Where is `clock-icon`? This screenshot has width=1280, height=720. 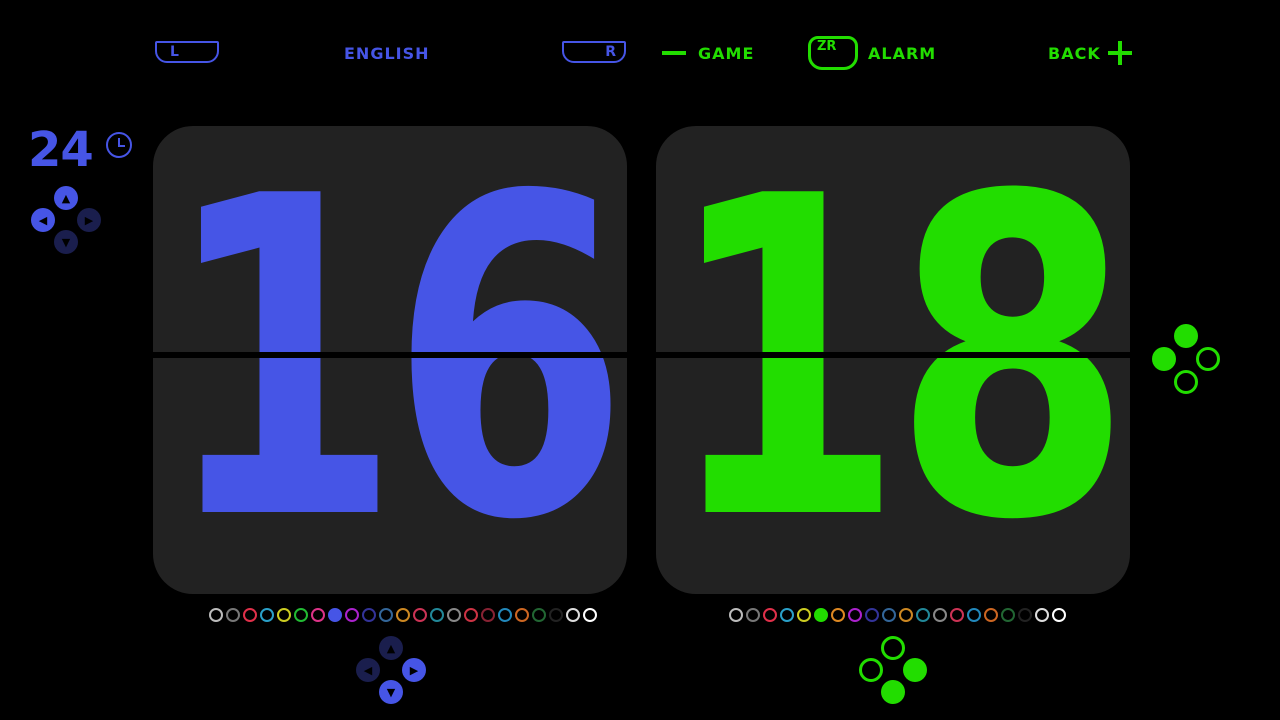 clock-icon is located at coordinates (119, 145).